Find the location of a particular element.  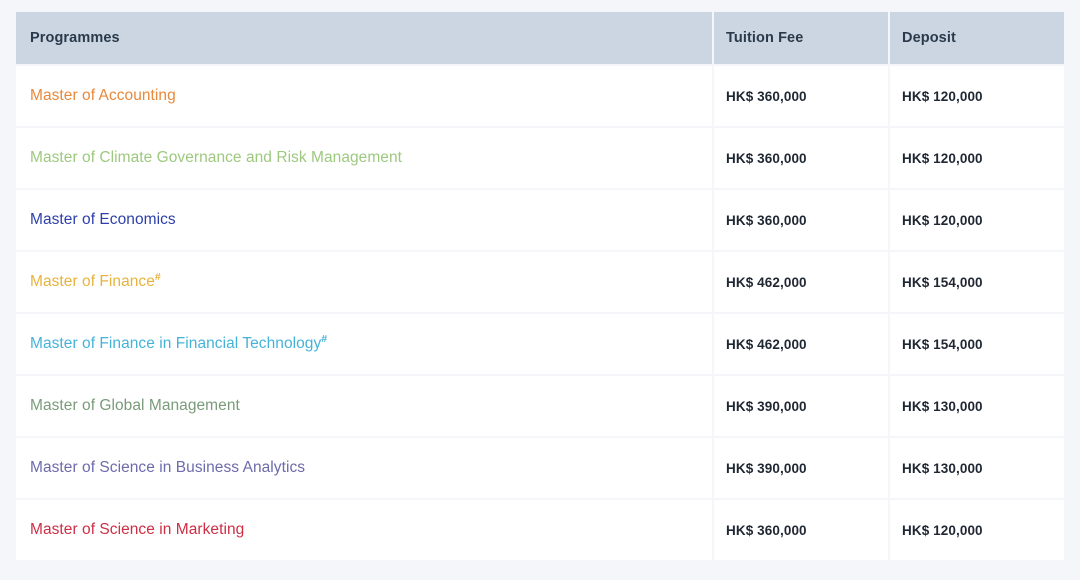

programme-cell: Master of Accounting is located at coordinates (364, 96).